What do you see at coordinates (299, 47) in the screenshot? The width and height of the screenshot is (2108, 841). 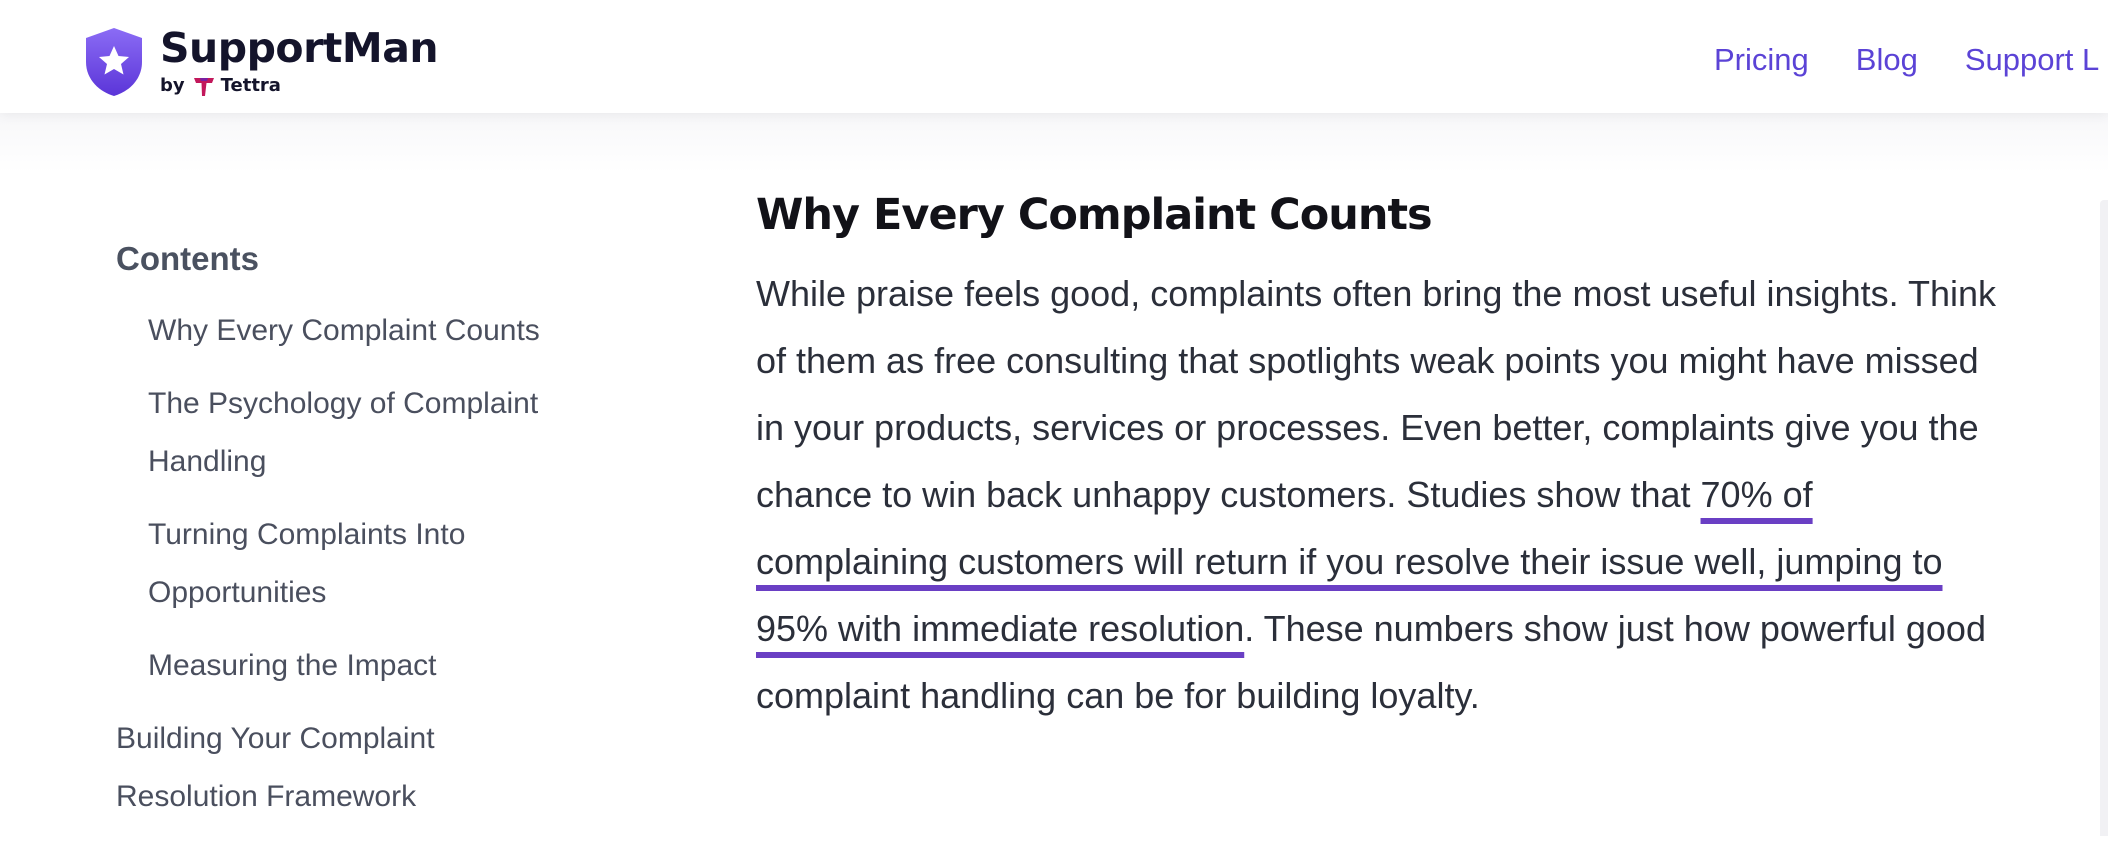 I see `brand-name: SupportMan` at bounding box center [299, 47].